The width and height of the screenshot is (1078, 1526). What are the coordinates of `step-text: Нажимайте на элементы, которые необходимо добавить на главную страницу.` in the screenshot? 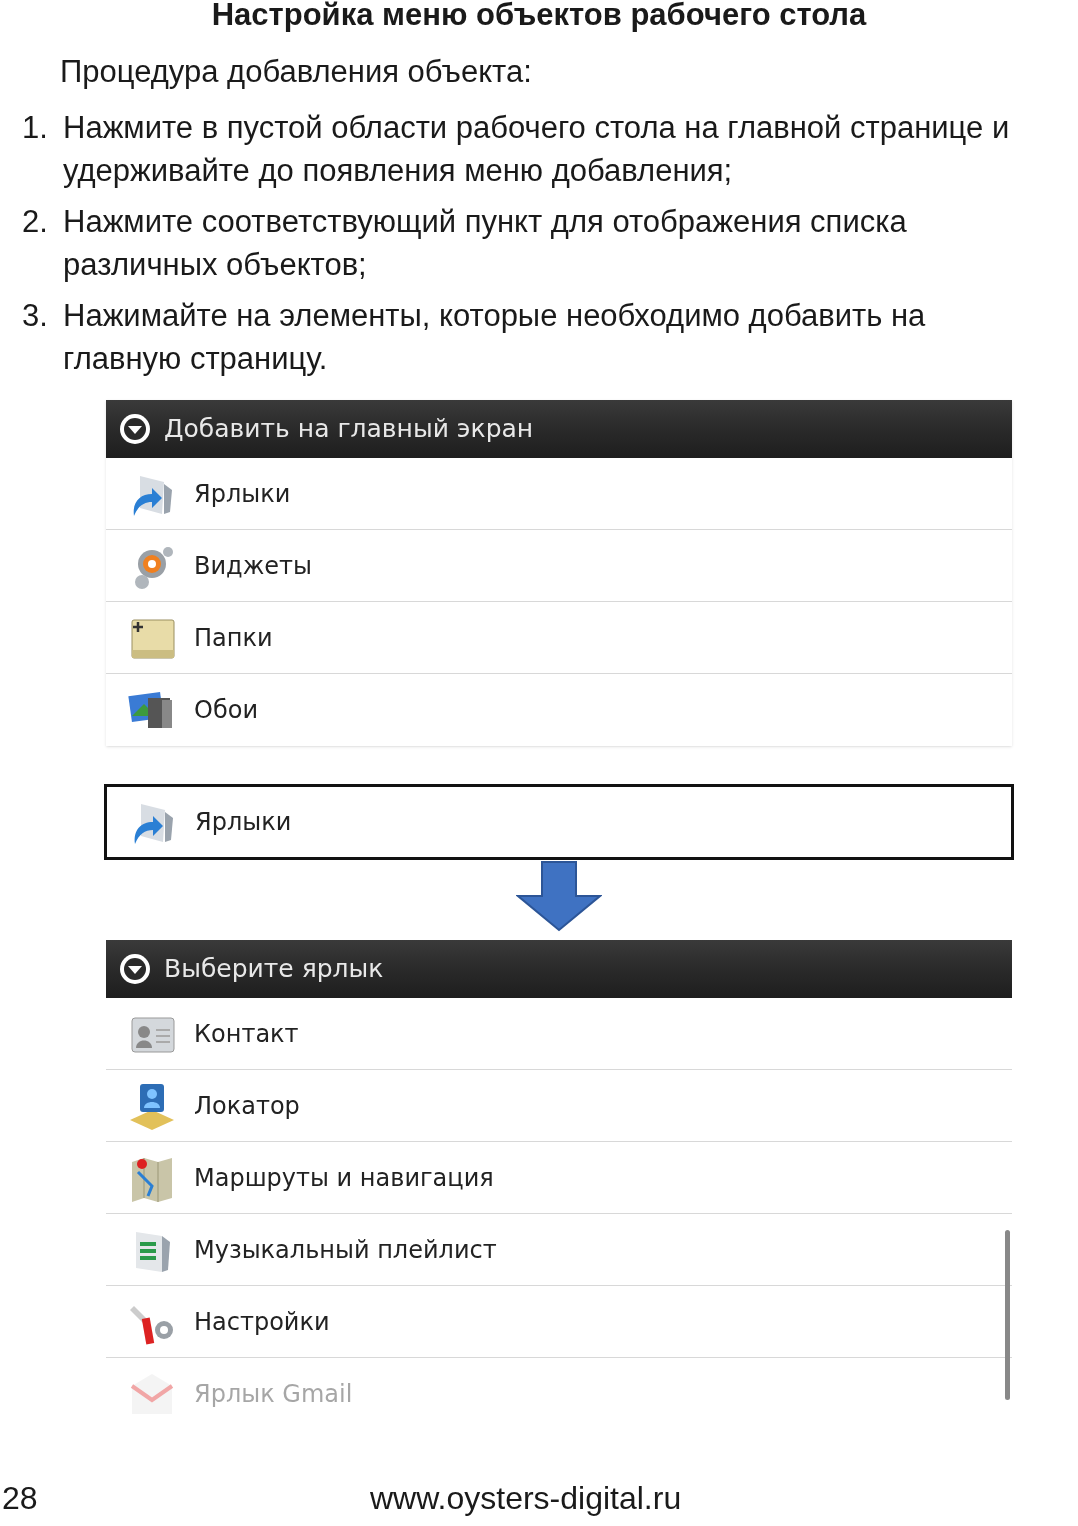 It's located at (495, 337).